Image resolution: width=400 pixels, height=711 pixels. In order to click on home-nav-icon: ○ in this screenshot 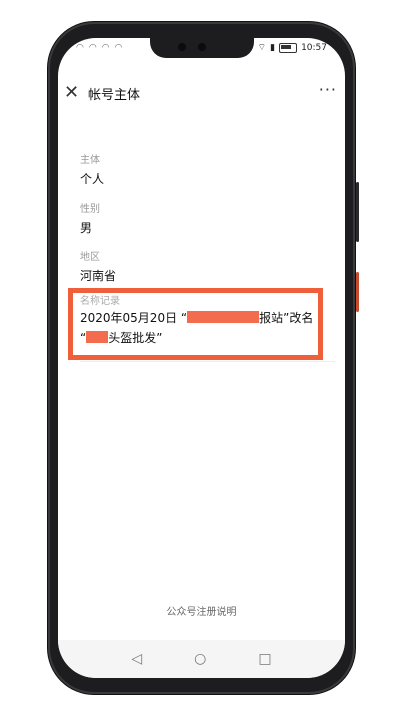, I will do `click(200, 659)`.